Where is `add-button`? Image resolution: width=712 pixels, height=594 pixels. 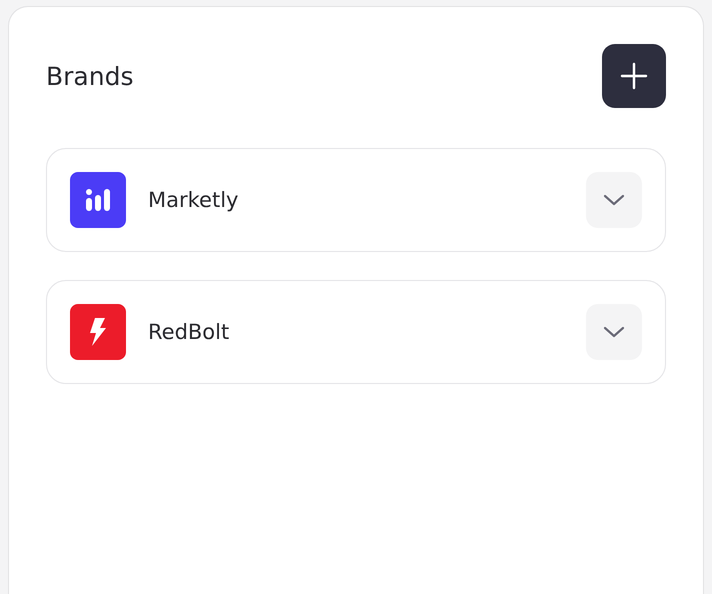 add-button is located at coordinates (634, 76).